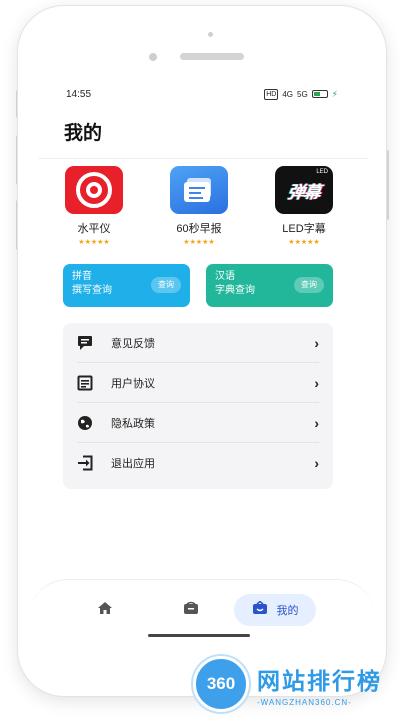  Describe the element at coordinates (94, 229) in the screenshot. I see `app-label: 水平仪` at that location.